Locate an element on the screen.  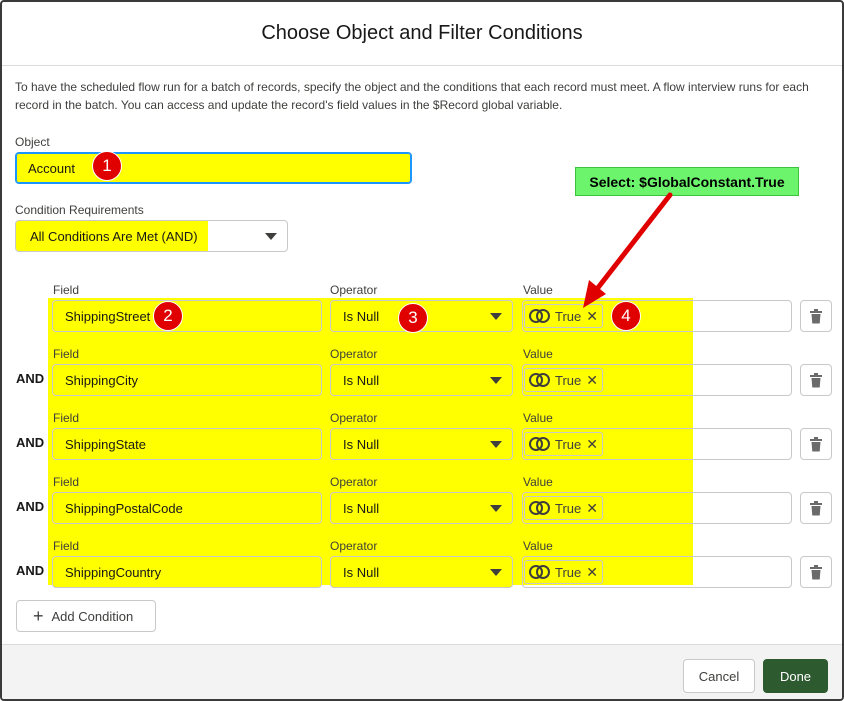
object-input: Account is located at coordinates (213, 168).